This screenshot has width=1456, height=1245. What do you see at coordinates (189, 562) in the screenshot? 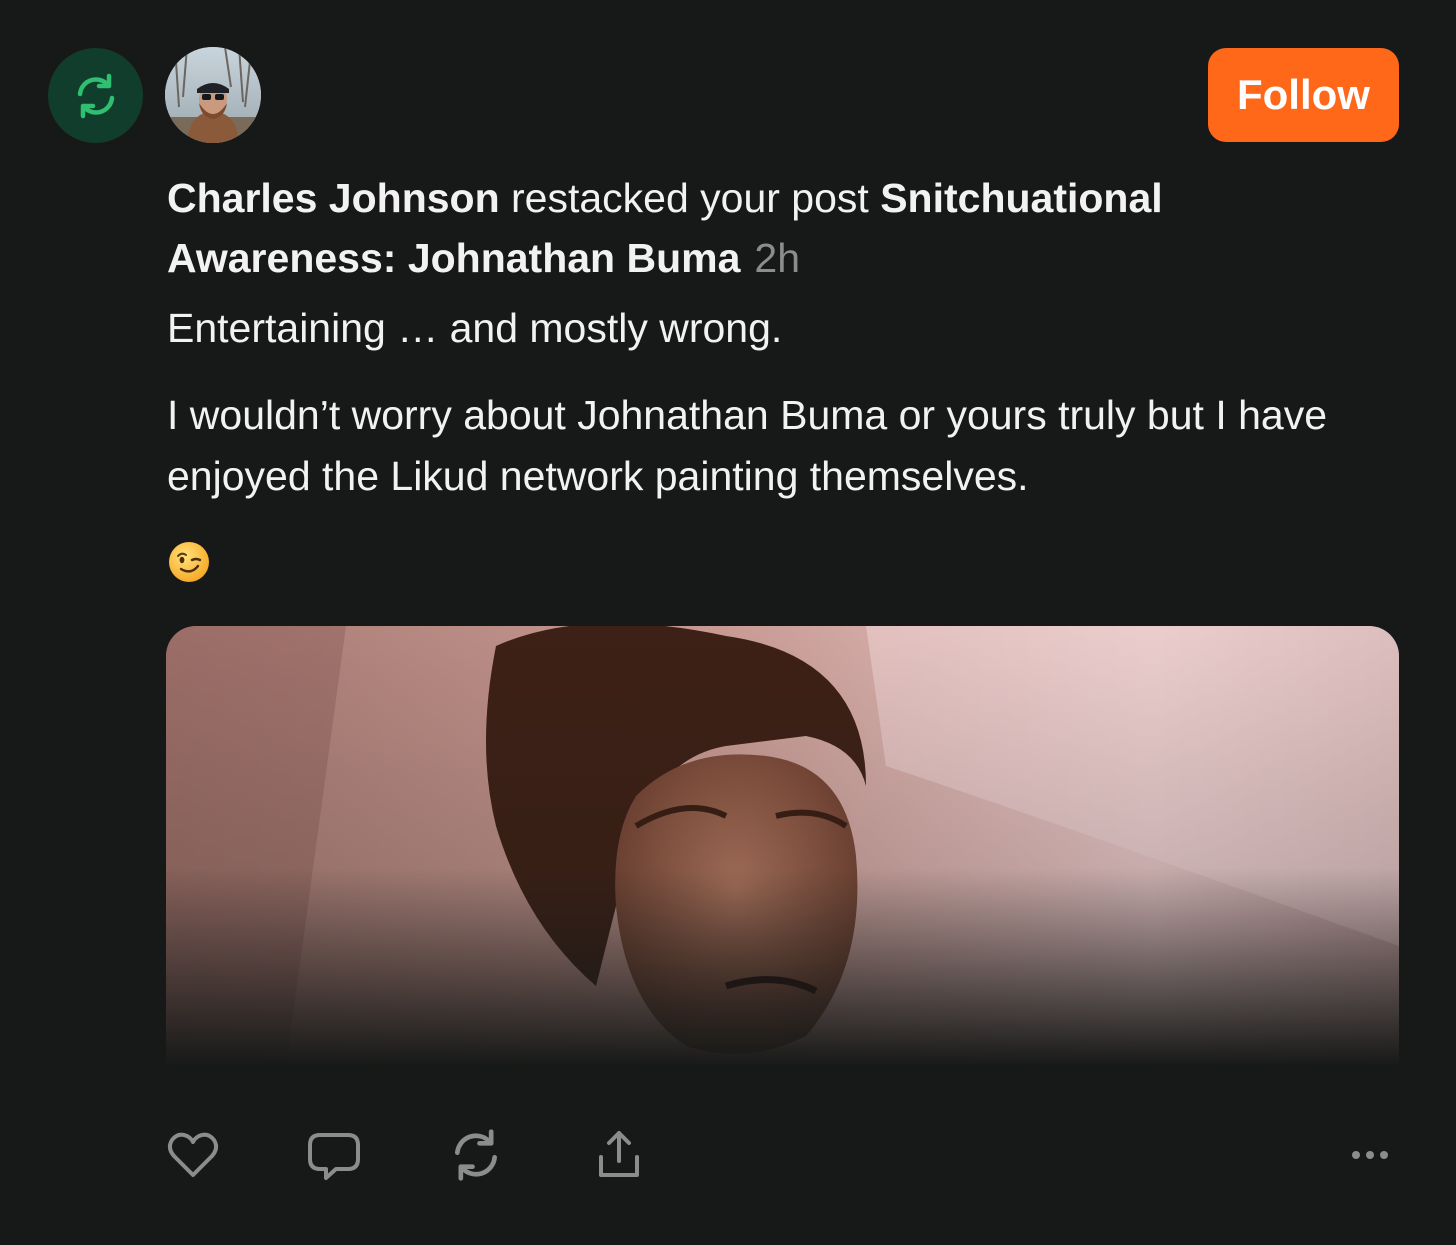
I see `wink-emoji` at bounding box center [189, 562].